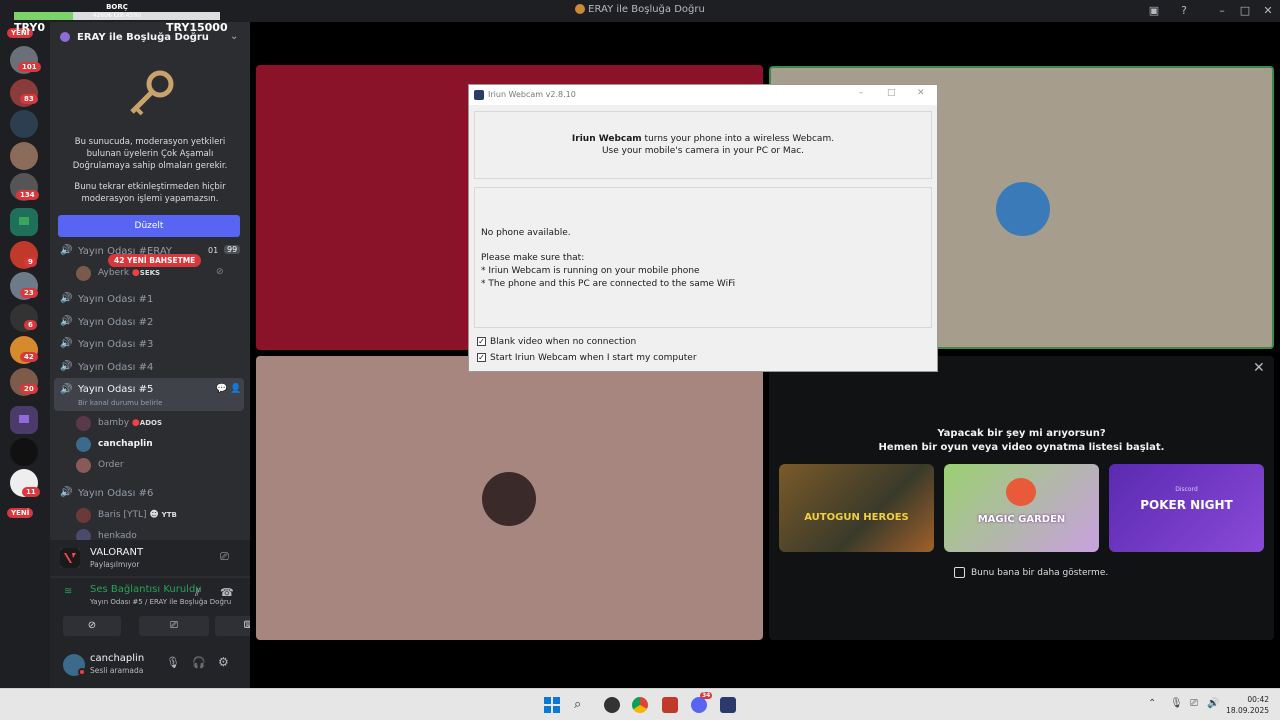  Describe the element at coordinates (158, 516) in the screenshot. I see `voice-user: Baris [YTL] ☻ YTB` at that location.